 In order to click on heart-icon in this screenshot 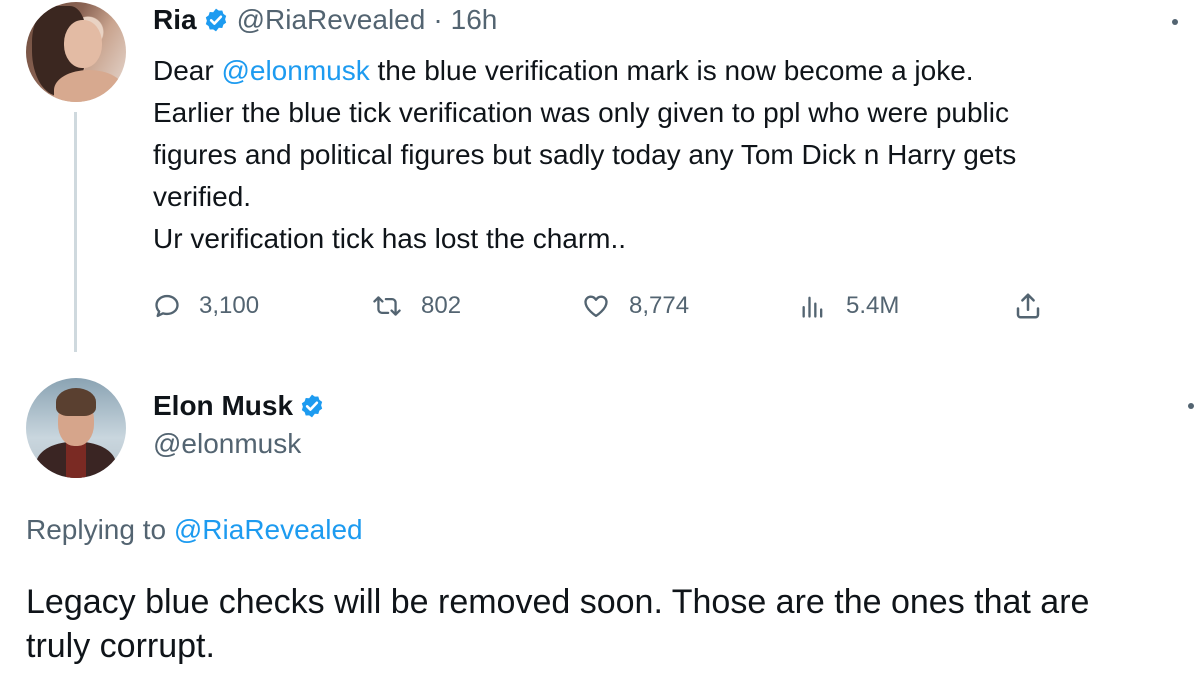, I will do `click(596, 306)`.